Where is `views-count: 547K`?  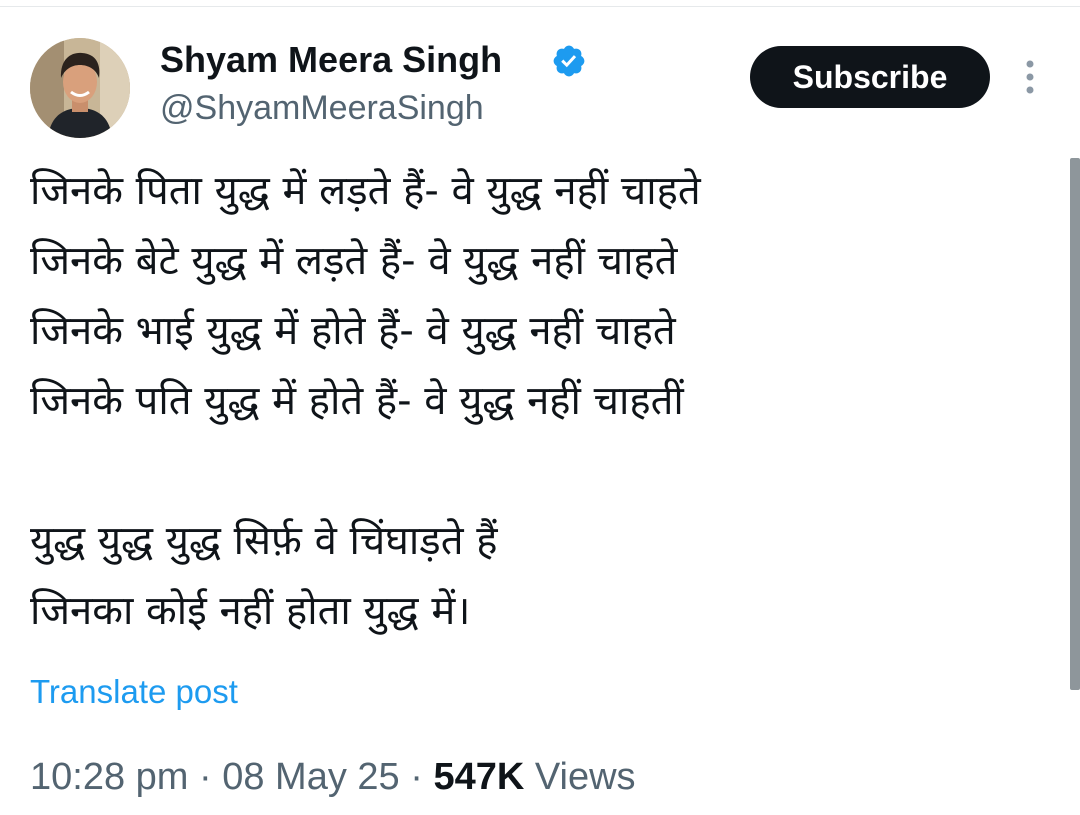
views-count: 547K is located at coordinates (479, 777).